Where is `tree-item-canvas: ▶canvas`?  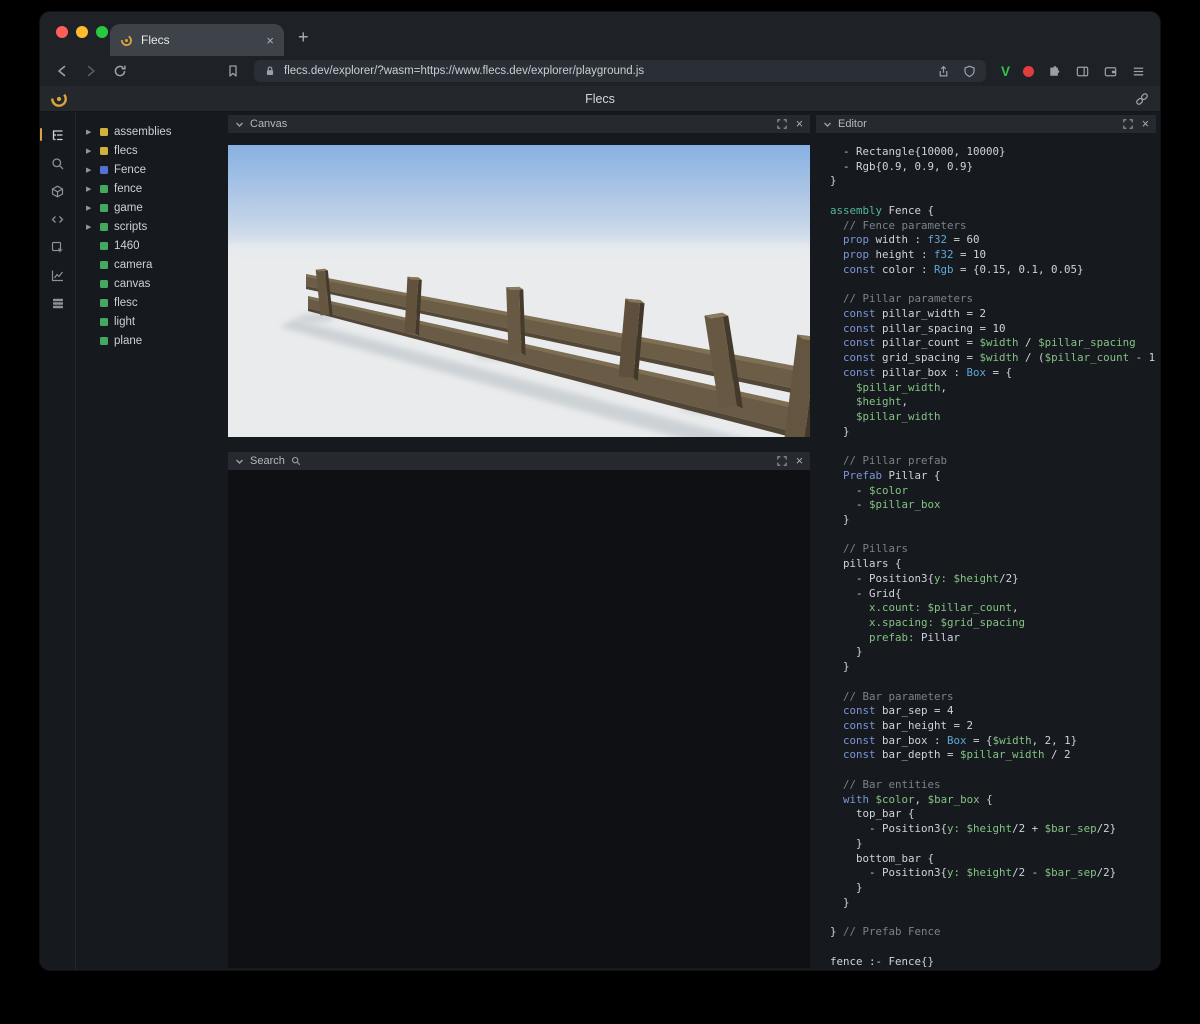
tree-item-canvas: ▶canvas is located at coordinates (150, 283).